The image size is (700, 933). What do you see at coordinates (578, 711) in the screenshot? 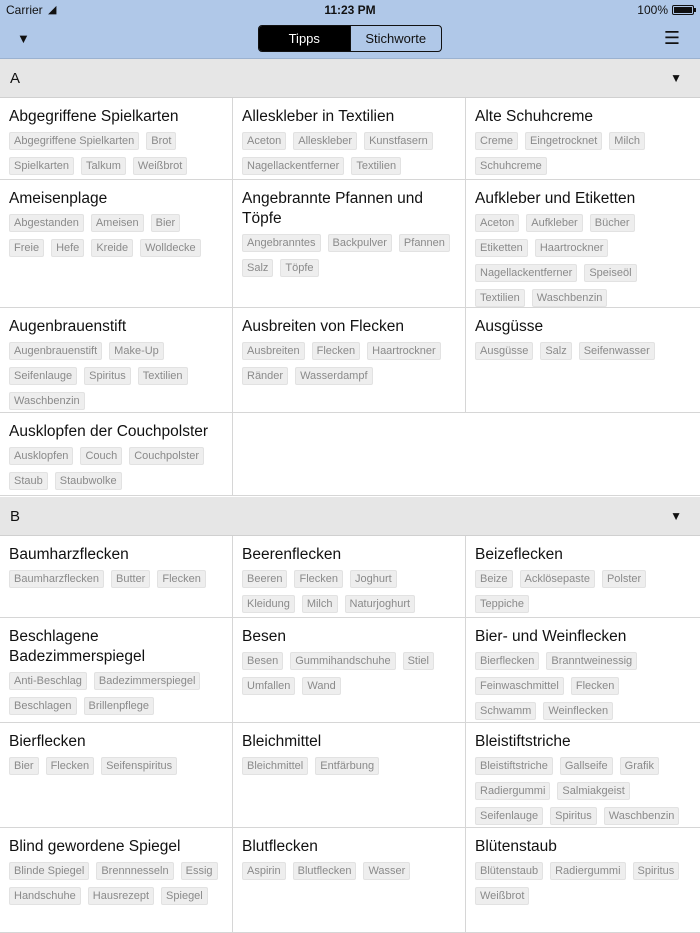
I see `keyword-tag: Weinflecken` at bounding box center [578, 711].